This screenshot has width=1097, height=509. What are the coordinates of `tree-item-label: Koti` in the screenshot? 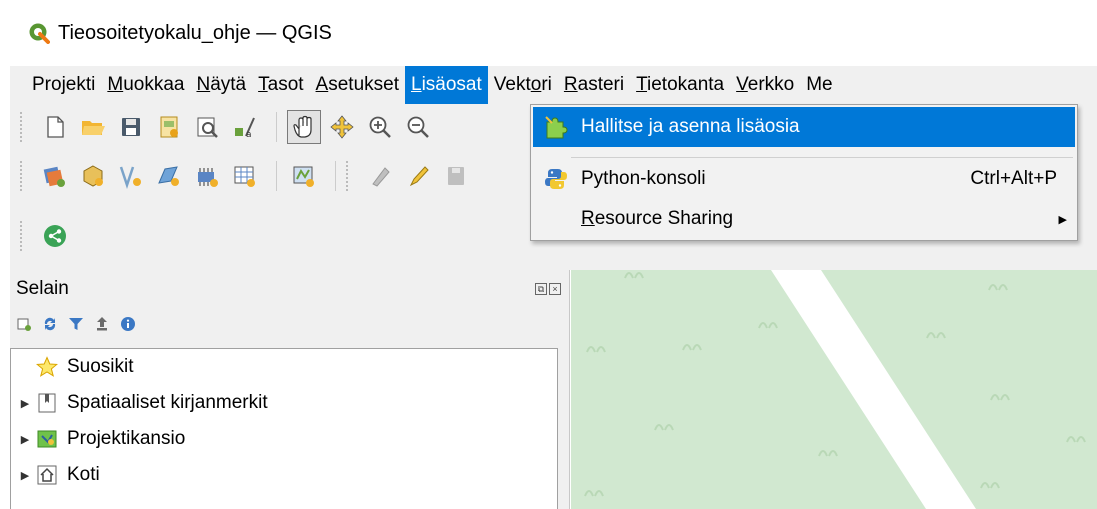 It's located at (83, 474).